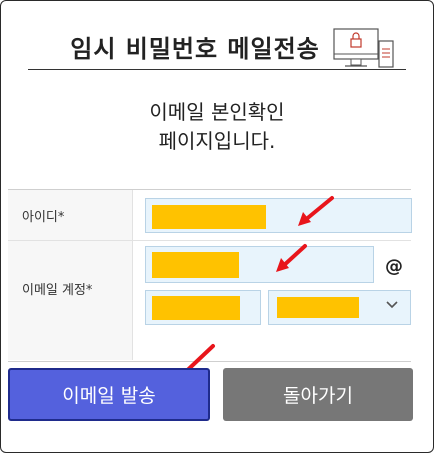  I want to click on email-label: 이메일 계정*, so click(57, 290).